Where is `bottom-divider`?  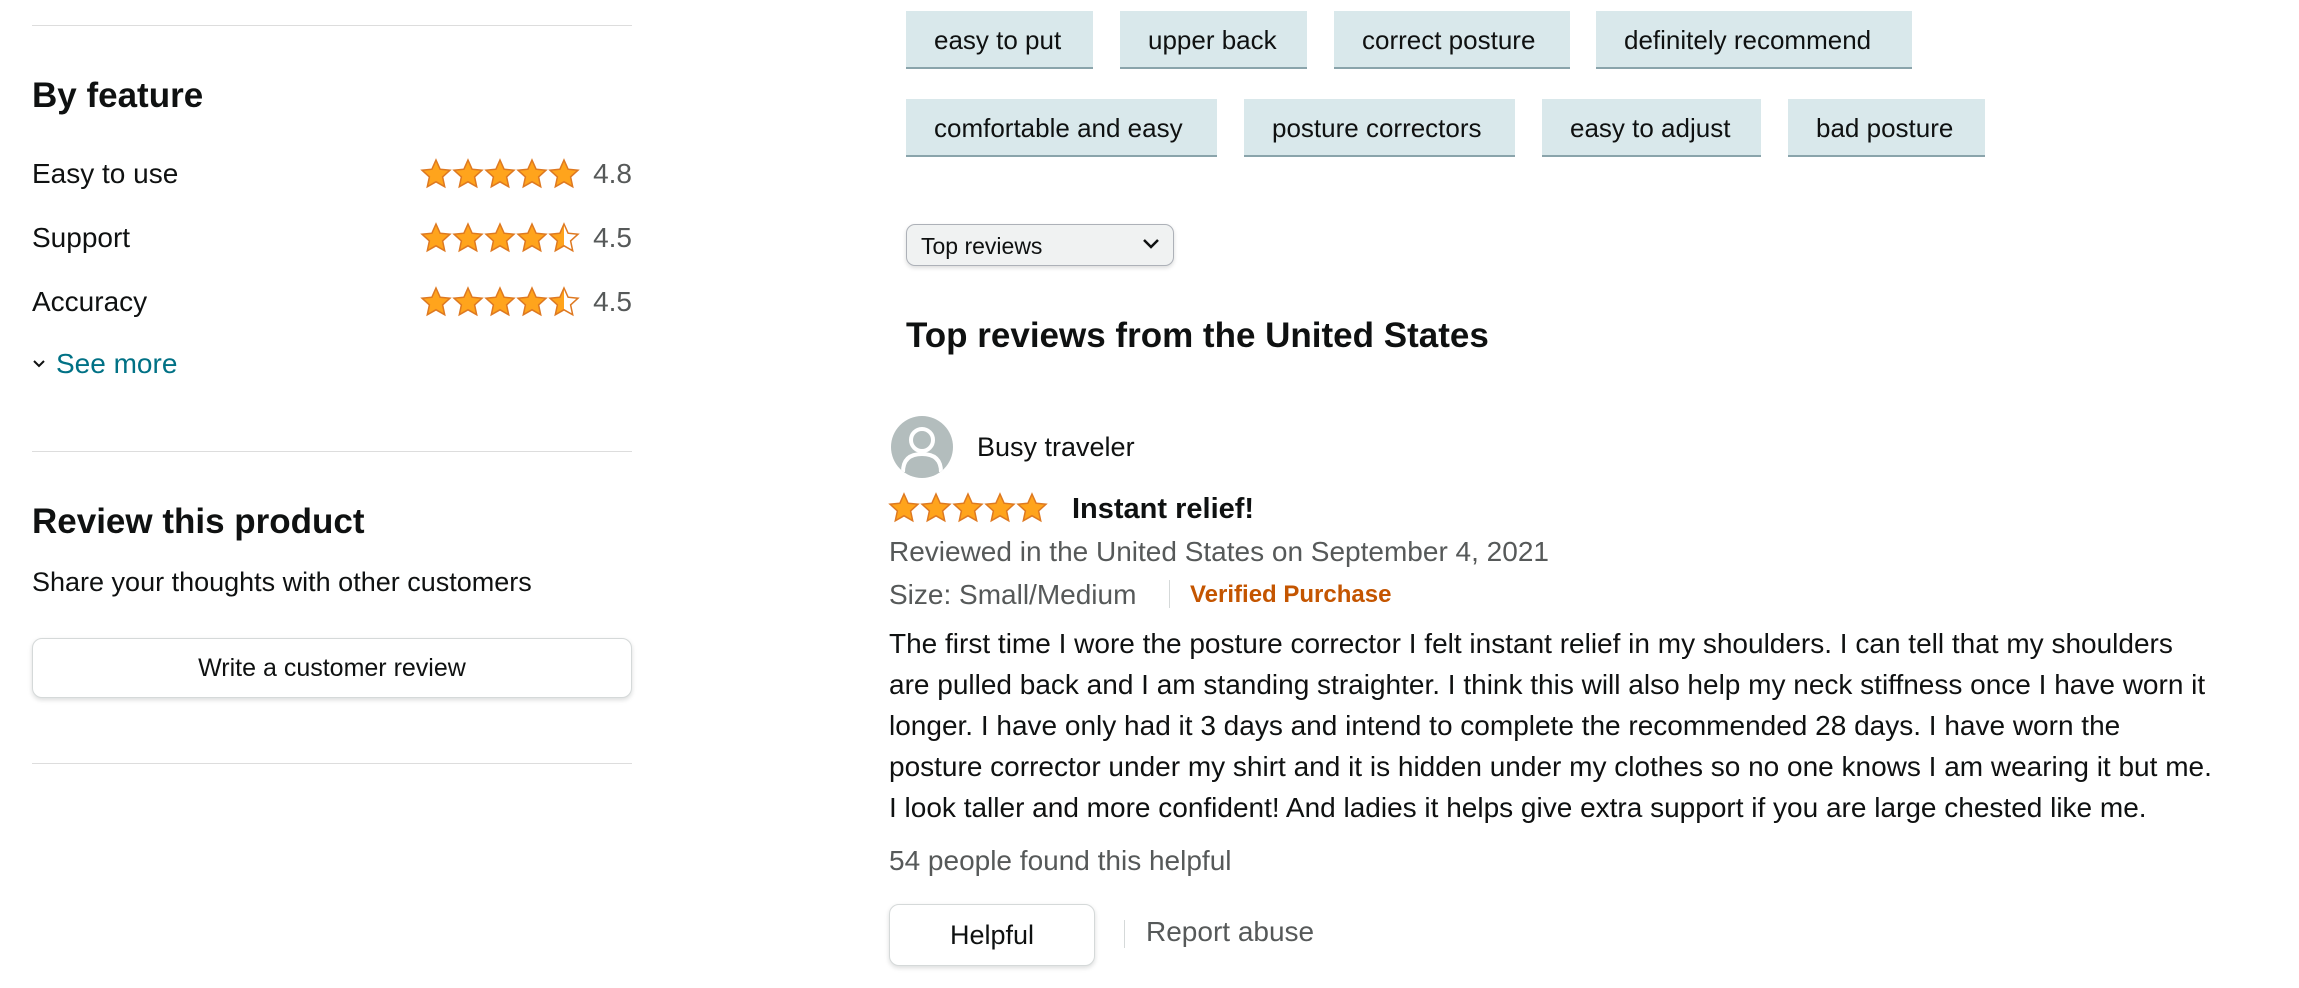 bottom-divider is located at coordinates (332, 763).